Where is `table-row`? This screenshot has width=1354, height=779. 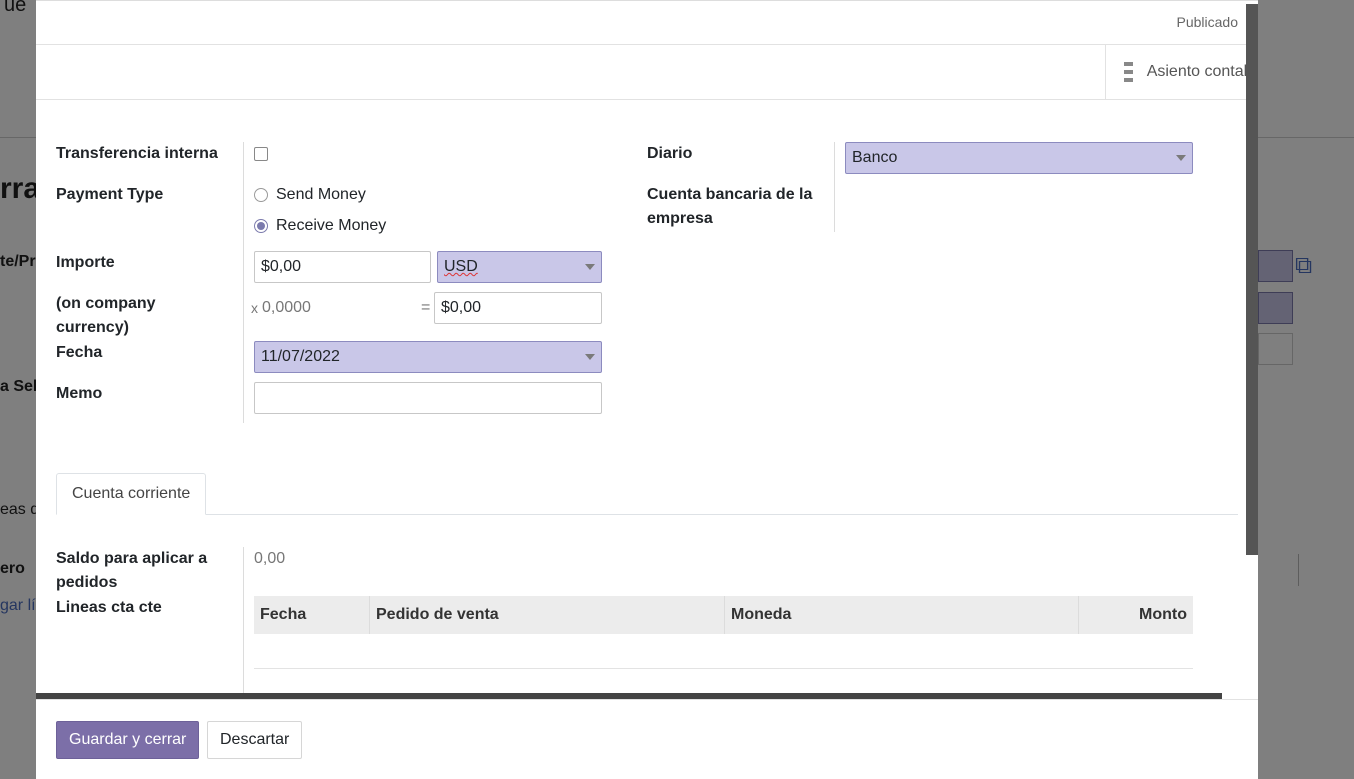
table-row is located at coordinates (723, 668).